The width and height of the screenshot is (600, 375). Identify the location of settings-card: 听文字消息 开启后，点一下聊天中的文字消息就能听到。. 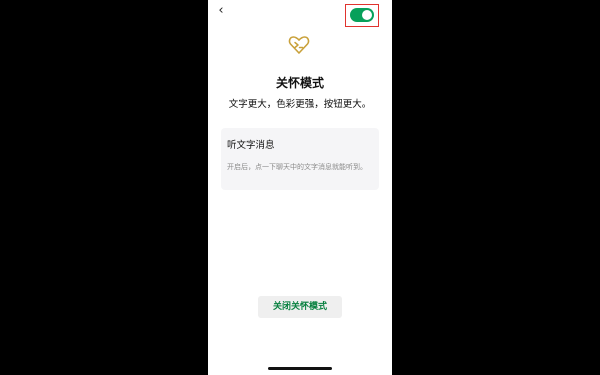
(300, 159).